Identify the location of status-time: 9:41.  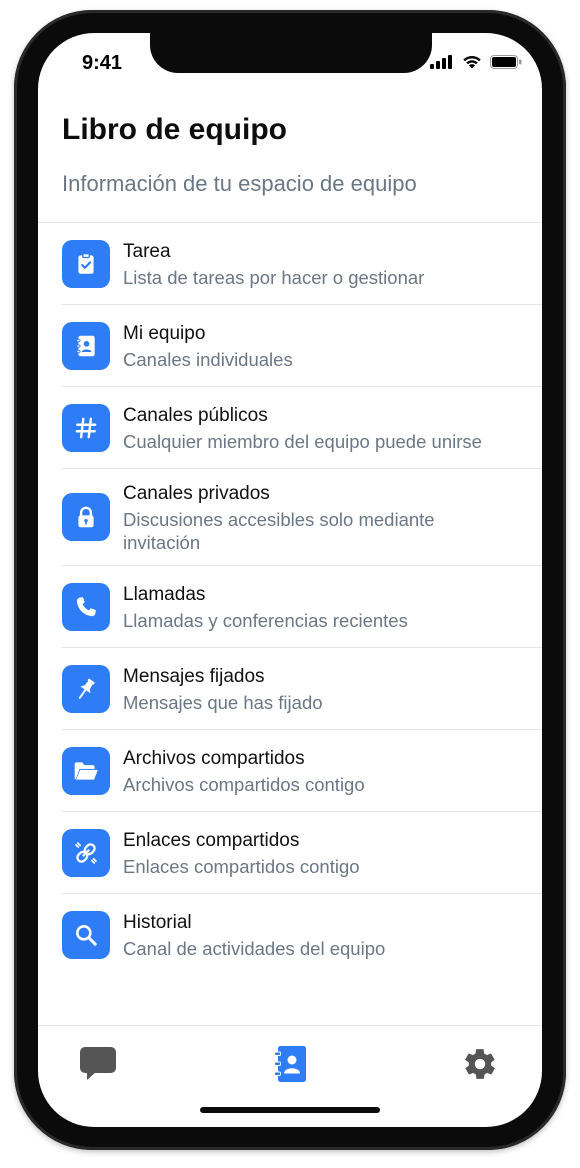
(102, 63).